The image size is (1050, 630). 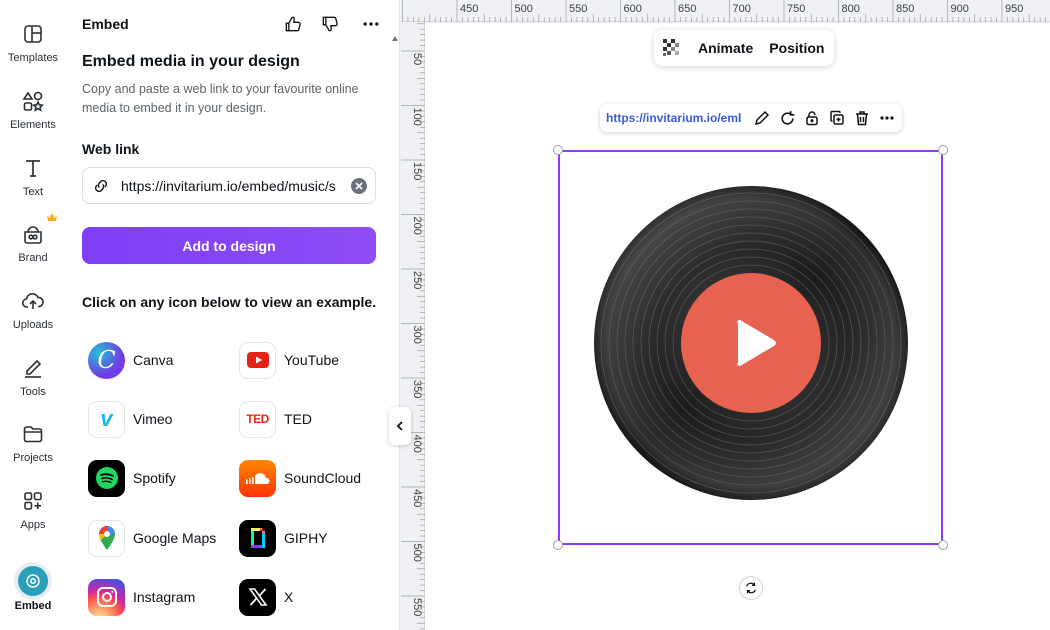 I want to click on service-soundcloud: SoundCloud, so click(x=300, y=478).